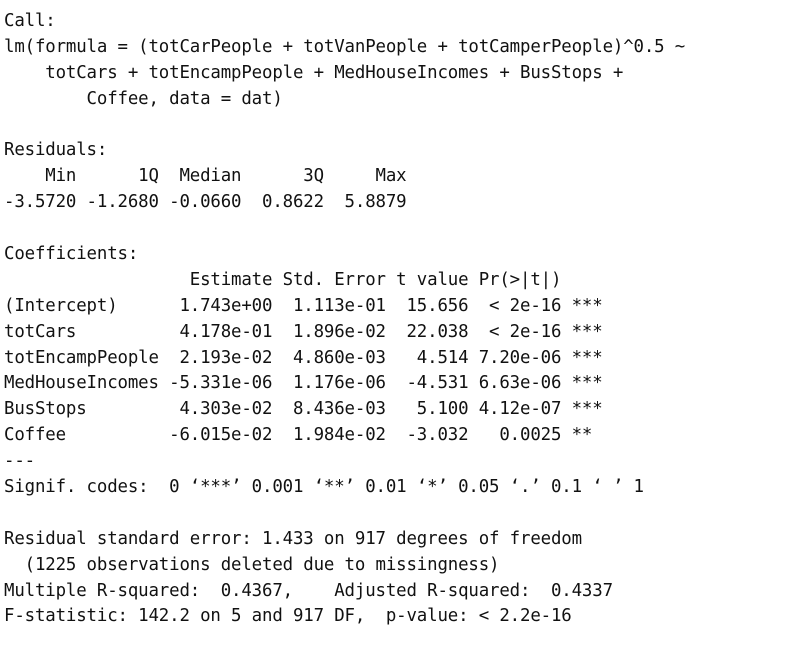 The width and height of the screenshot is (792, 660). Describe the element at coordinates (30, 21) in the screenshot. I see `call-header: Call:` at that location.